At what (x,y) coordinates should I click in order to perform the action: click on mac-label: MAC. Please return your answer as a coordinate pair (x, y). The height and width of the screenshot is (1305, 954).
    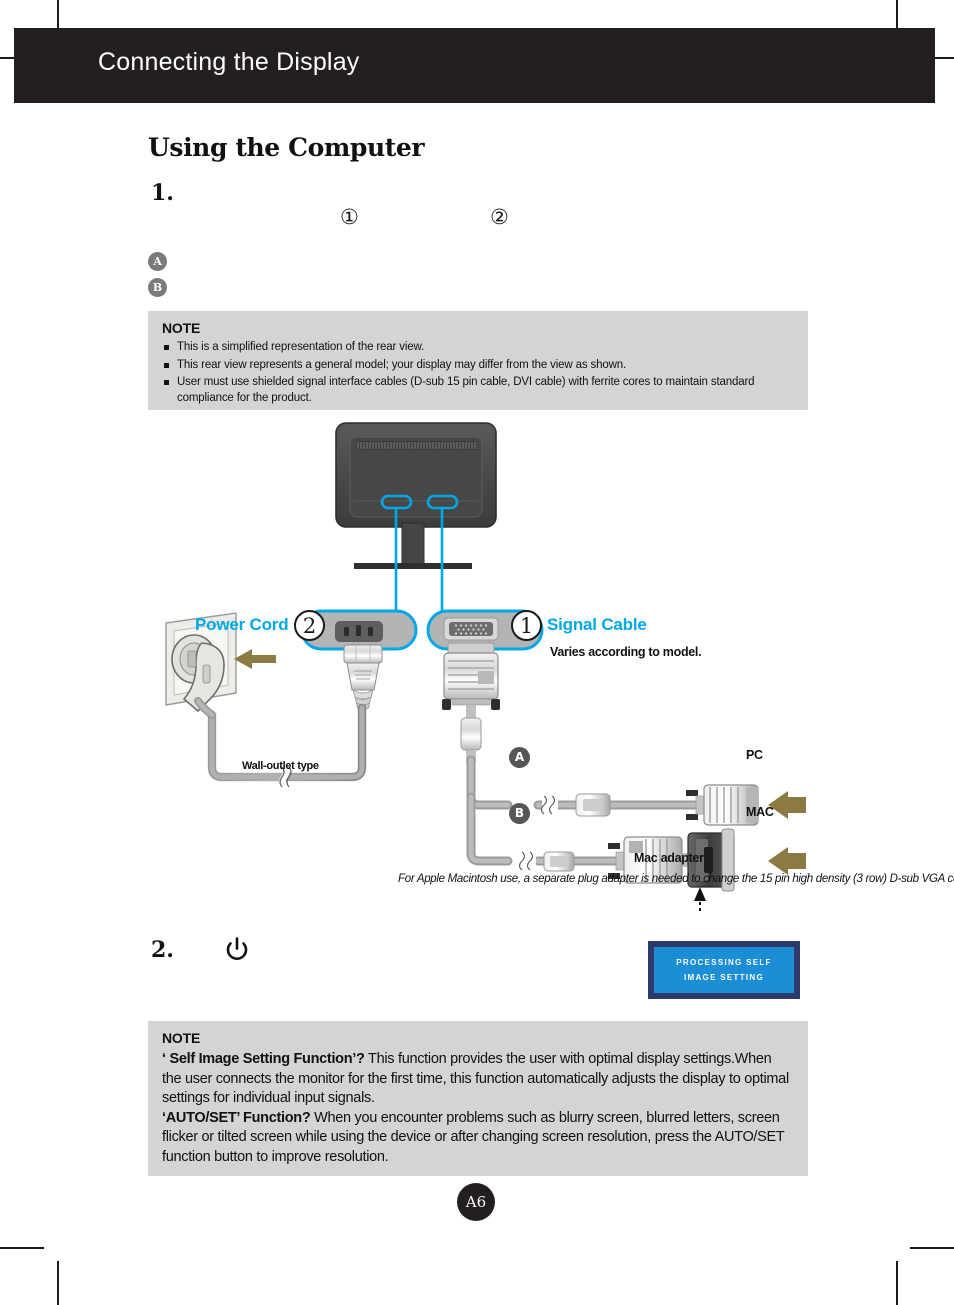
    Looking at the image, I should click on (760, 812).